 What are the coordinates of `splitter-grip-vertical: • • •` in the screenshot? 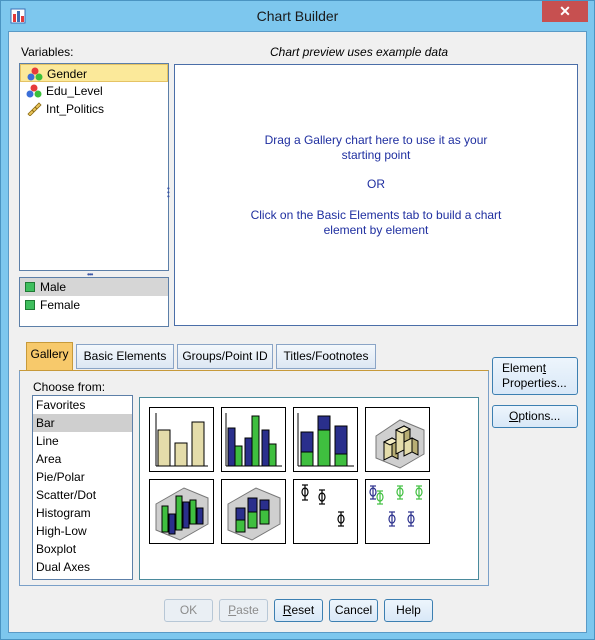 It's located at (170, 193).